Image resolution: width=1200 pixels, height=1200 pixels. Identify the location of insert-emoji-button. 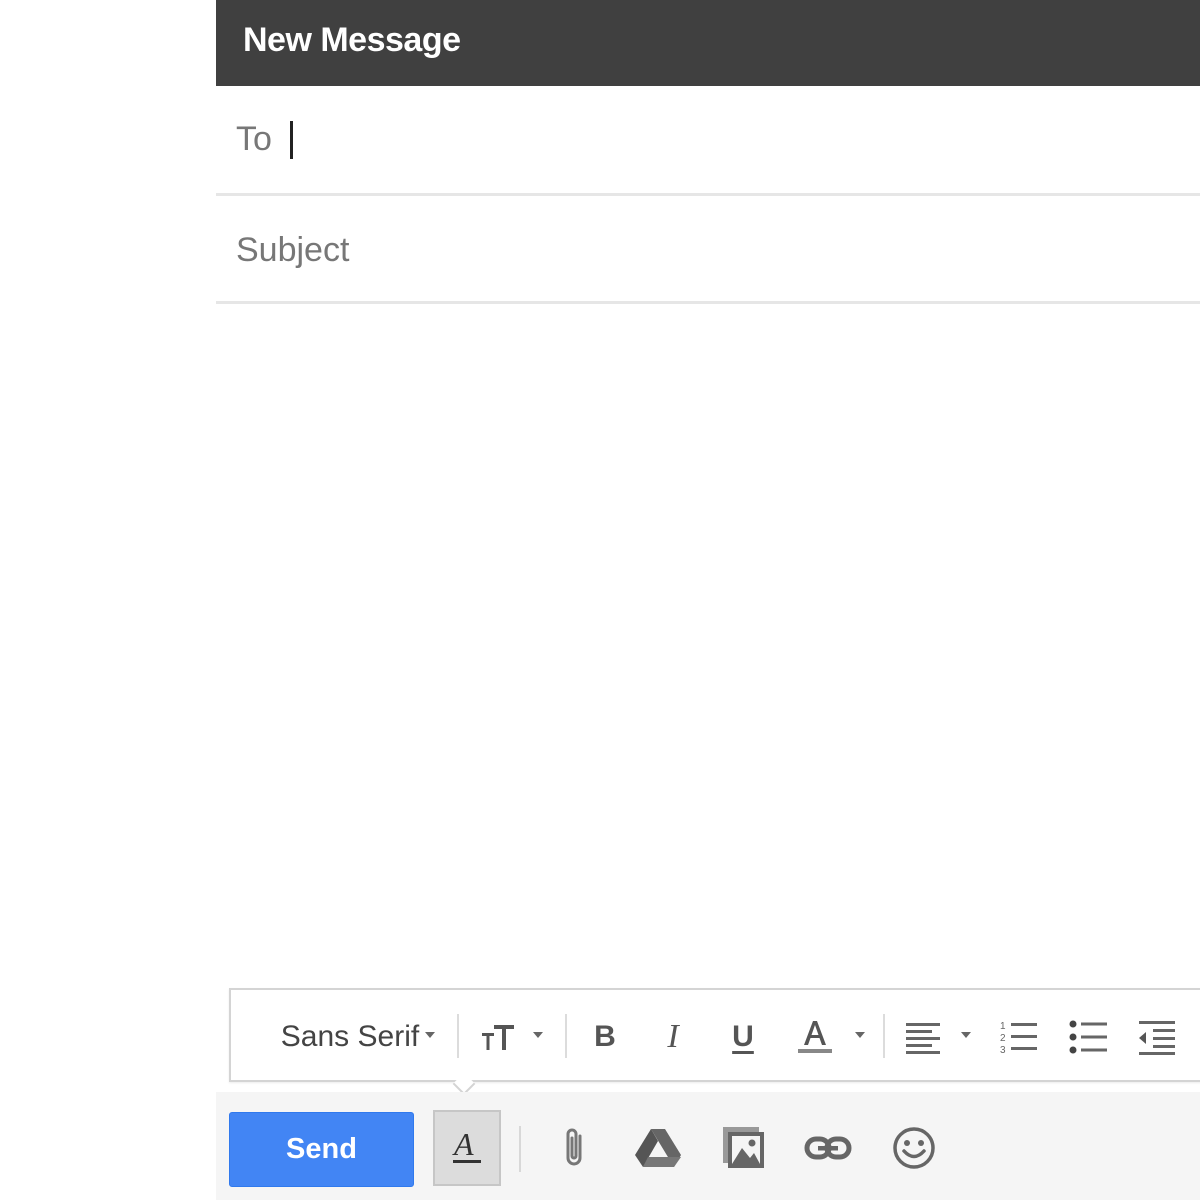
(914, 1148).